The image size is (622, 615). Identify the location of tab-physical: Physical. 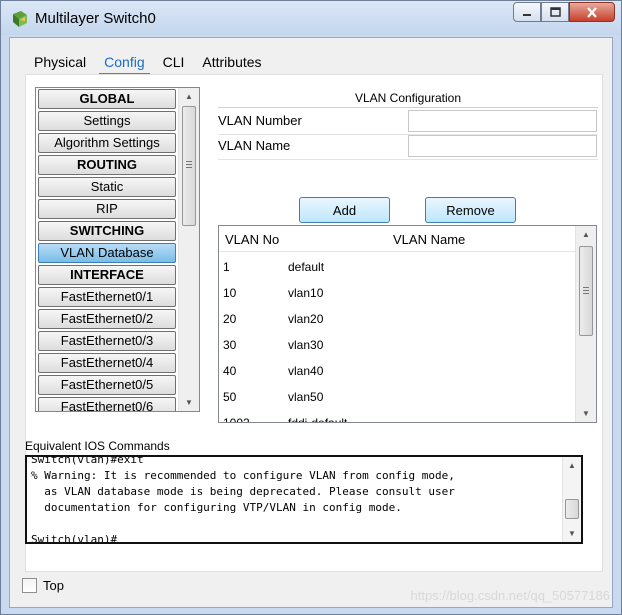
(60, 63).